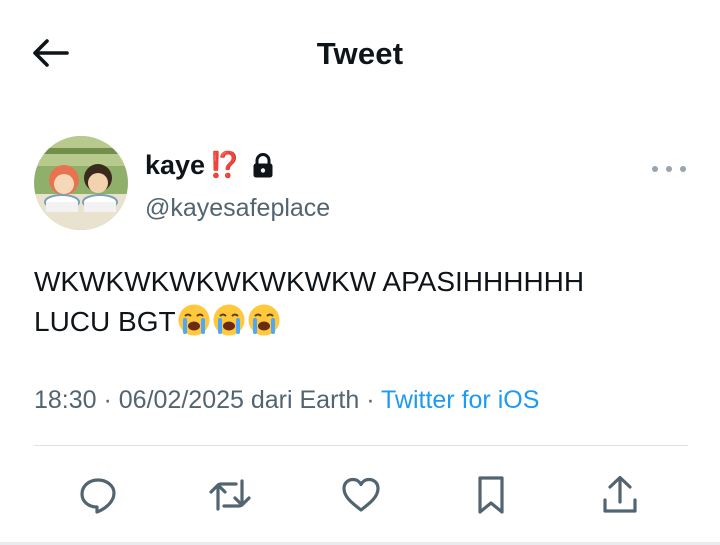  Describe the element at coordinates (263, 165) in the screenshot. I see `lock-icon` at that location.